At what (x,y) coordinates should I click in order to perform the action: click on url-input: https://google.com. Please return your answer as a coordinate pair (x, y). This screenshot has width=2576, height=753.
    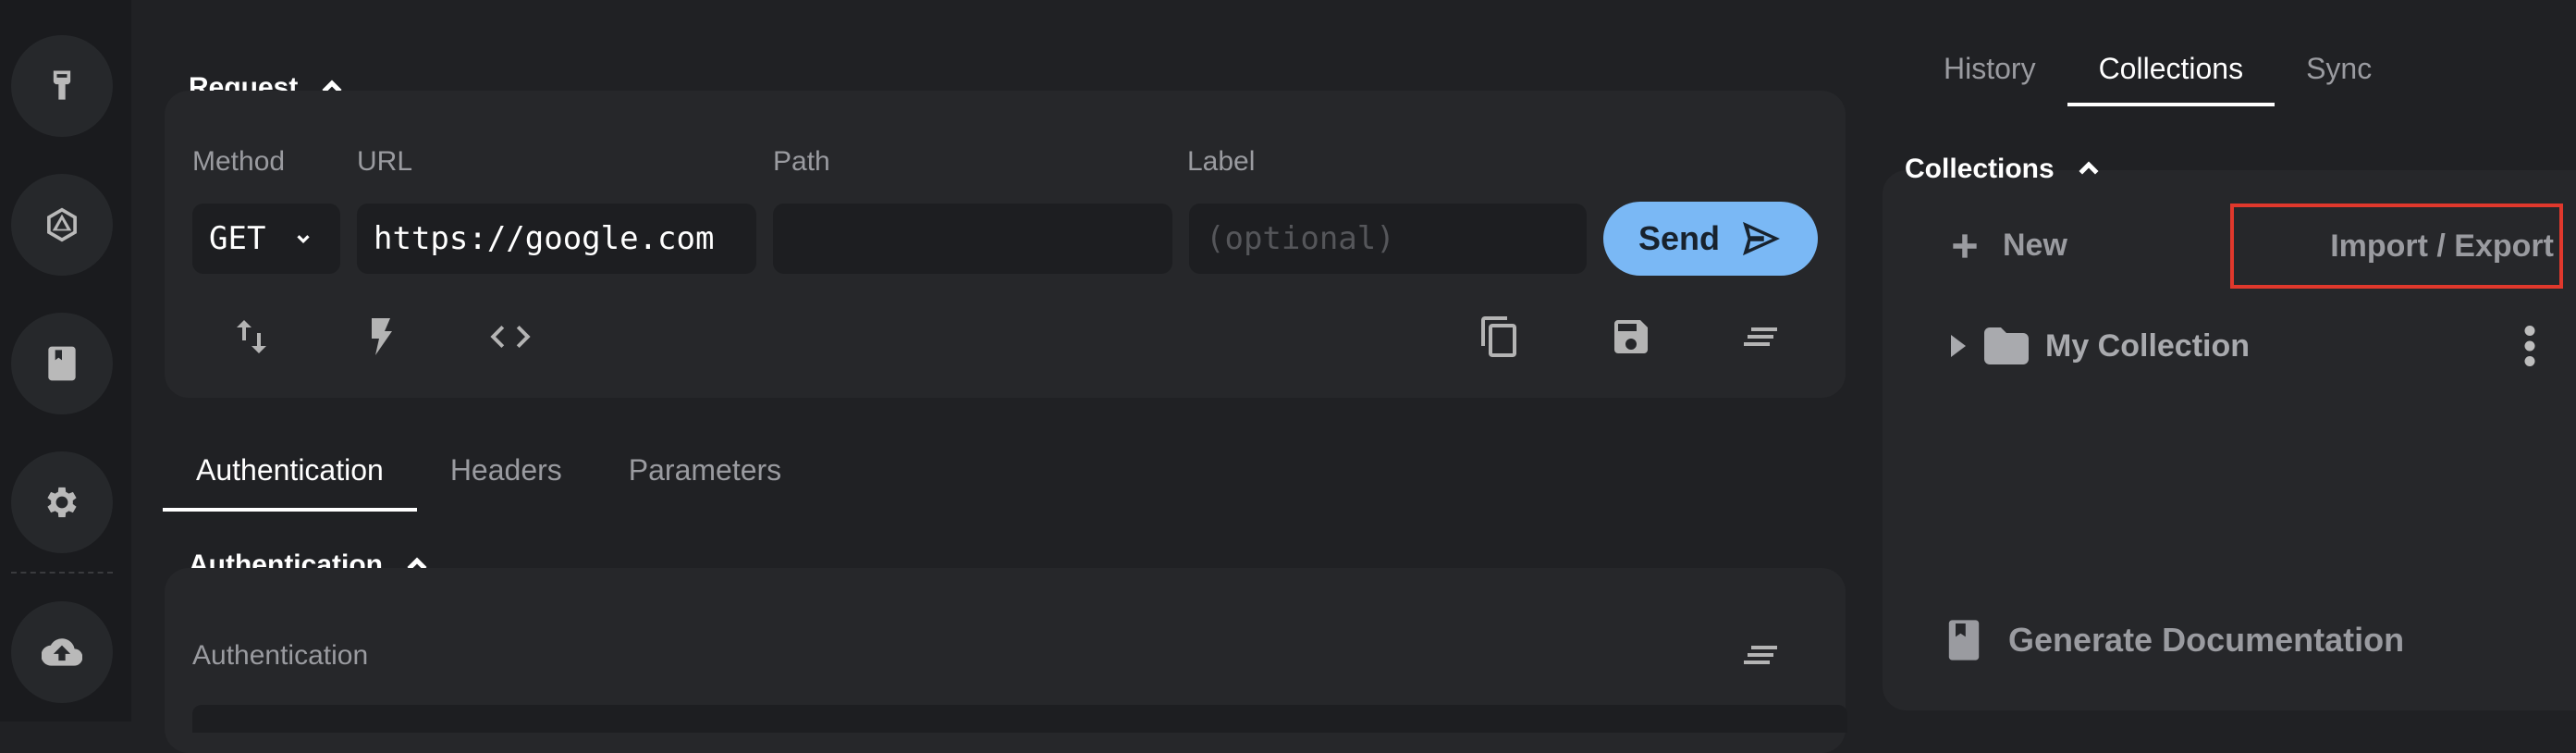
    Looking at the image, I should click on (556, 239).